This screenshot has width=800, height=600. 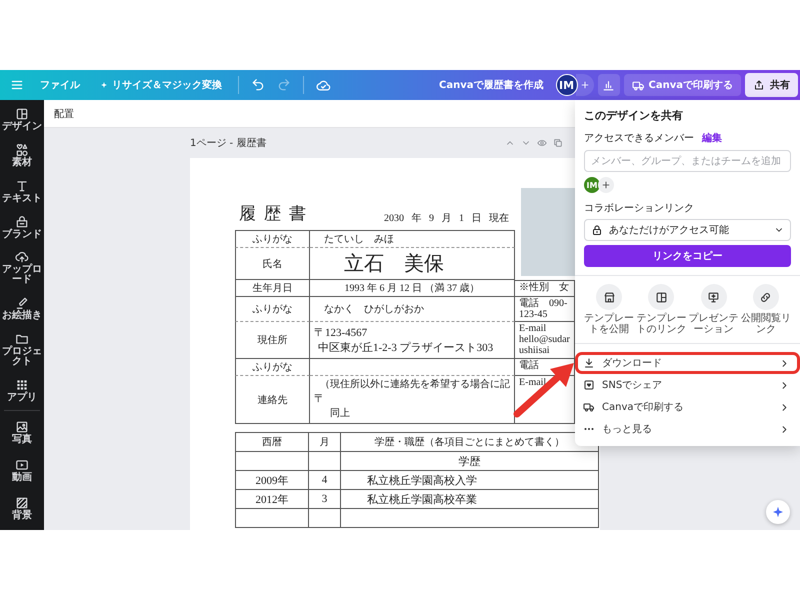 What do you see at coordinates (228, 143) in the screenshot?
I see `page-title: 1ページ - 履歴書` at bounding box center [228, 143].